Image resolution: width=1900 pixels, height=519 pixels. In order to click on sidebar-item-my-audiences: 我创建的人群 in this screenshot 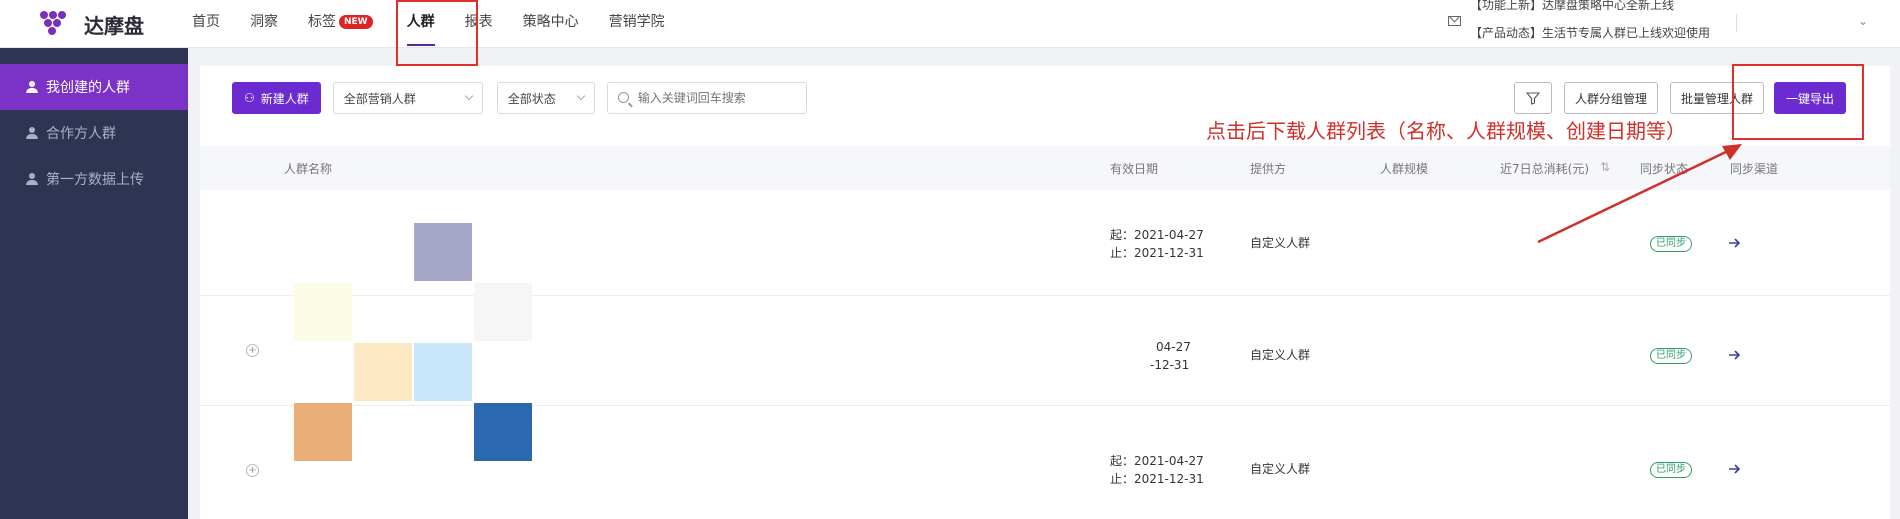, I will do `click(94, 87)`.